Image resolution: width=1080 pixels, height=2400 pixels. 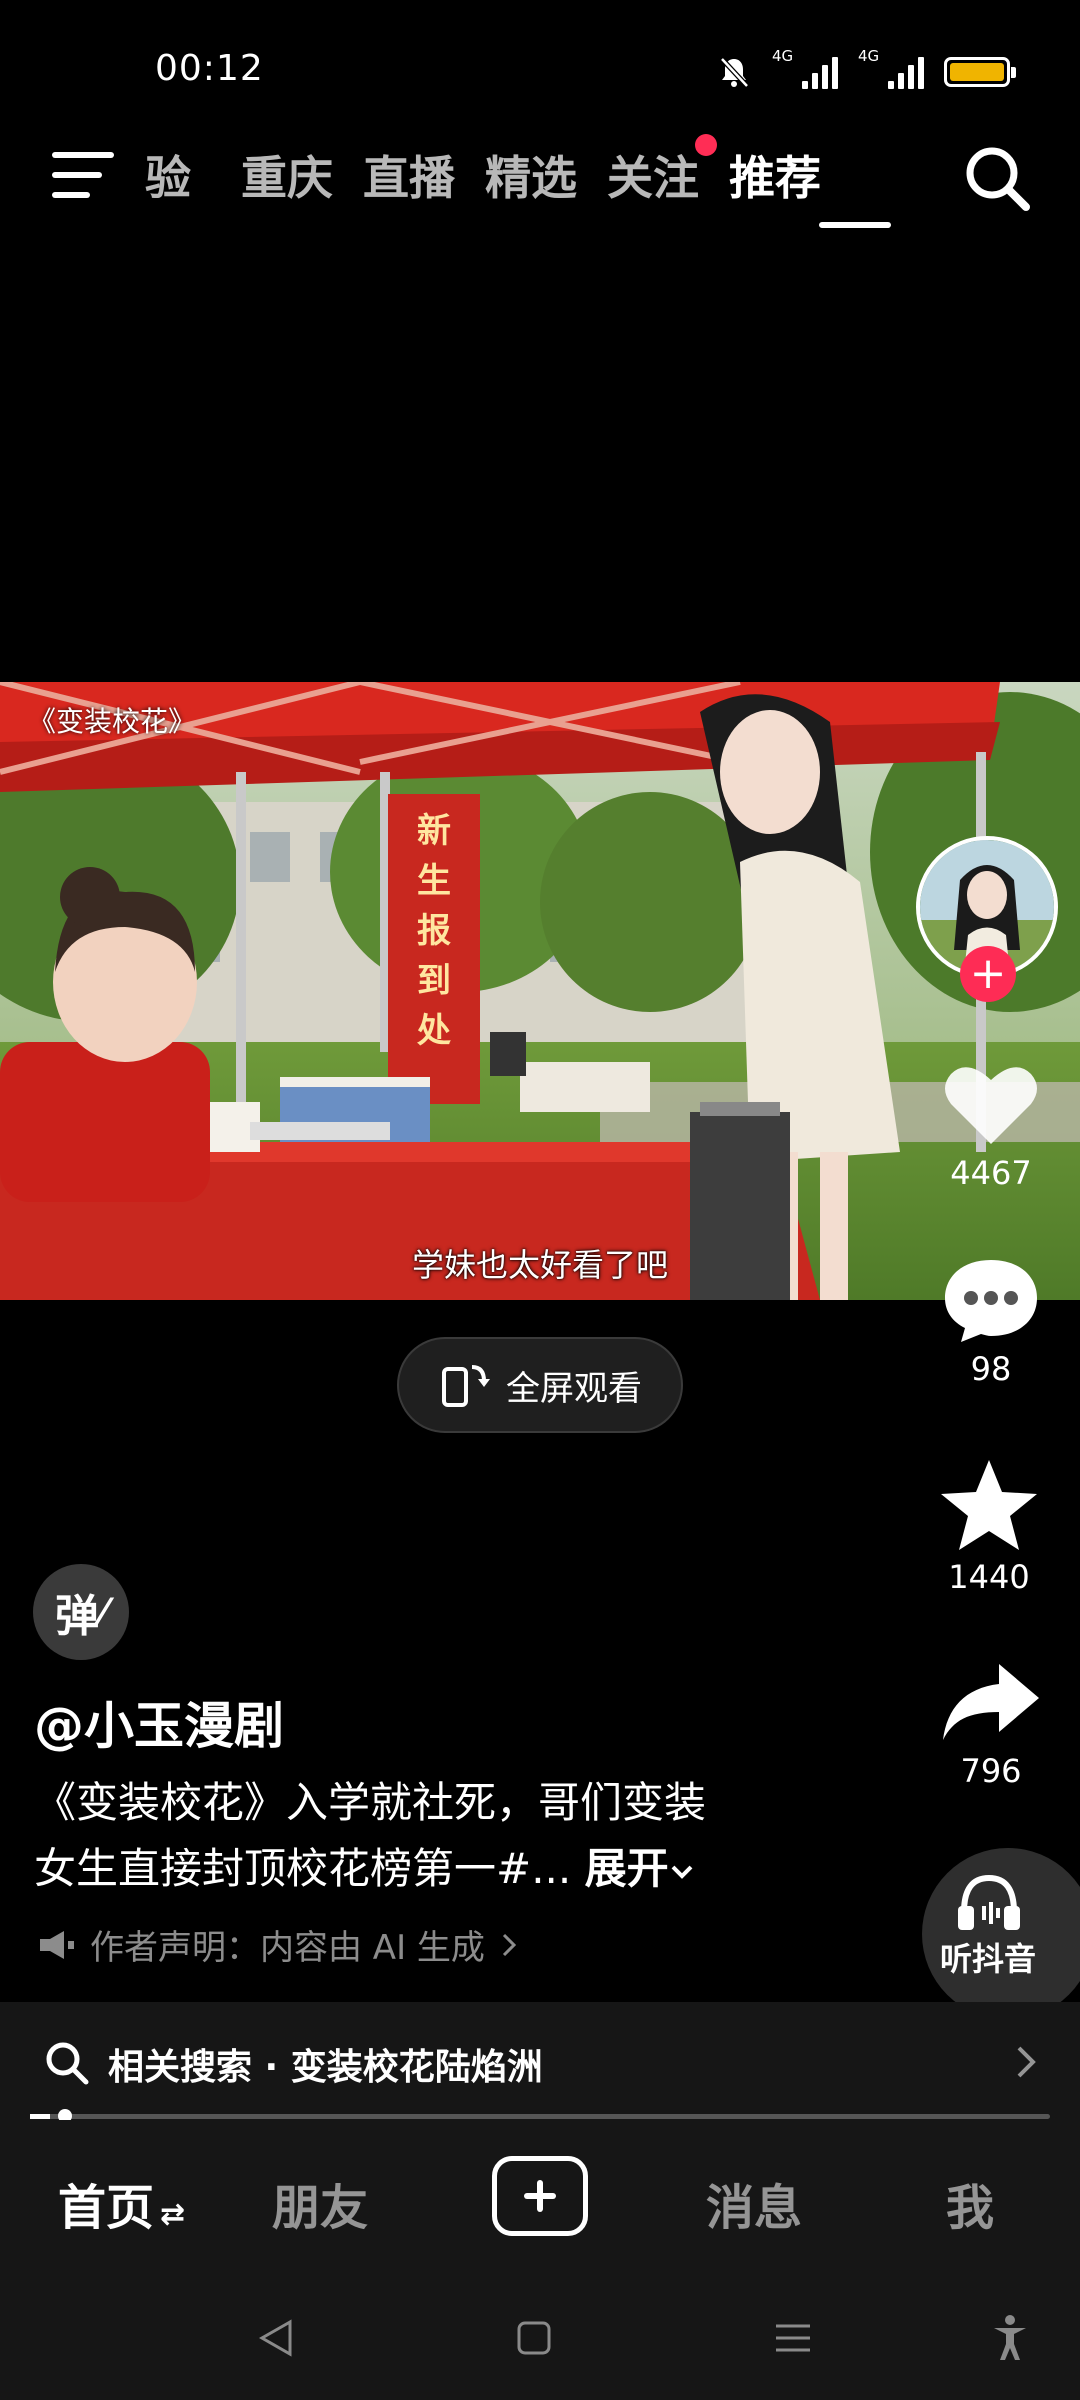 What do you see at coordinates (991, 1173) in the screenshot?
I see `like-count: 4467` at bounding box center [991, 1173].